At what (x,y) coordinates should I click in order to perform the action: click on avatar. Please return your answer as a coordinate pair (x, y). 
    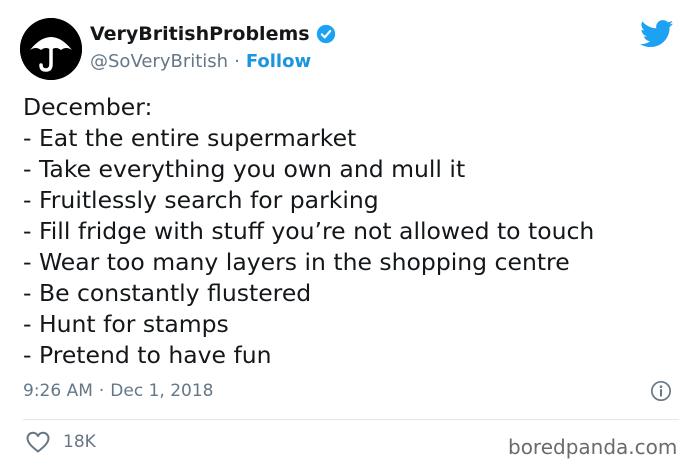
    Looking at the image, I should click on (51, 49).